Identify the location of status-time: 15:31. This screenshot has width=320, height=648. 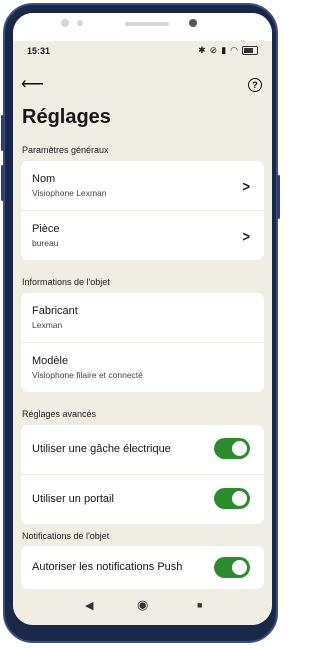
(39, 51).